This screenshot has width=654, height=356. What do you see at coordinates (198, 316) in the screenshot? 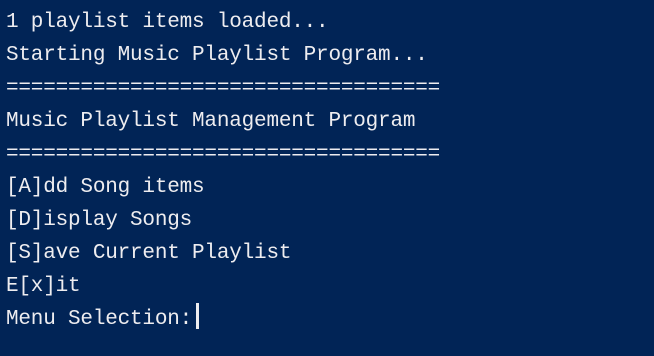
I see `text-cursor` at bounding box center [198, 316].